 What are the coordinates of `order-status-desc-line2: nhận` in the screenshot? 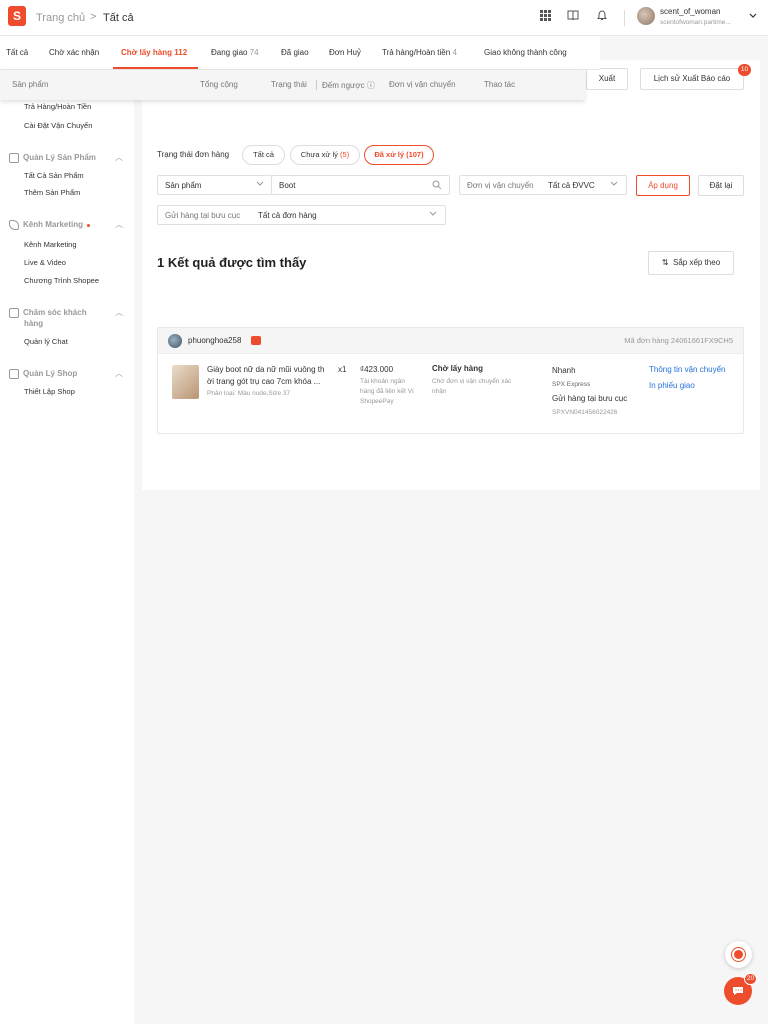 It's located at (439, 391).